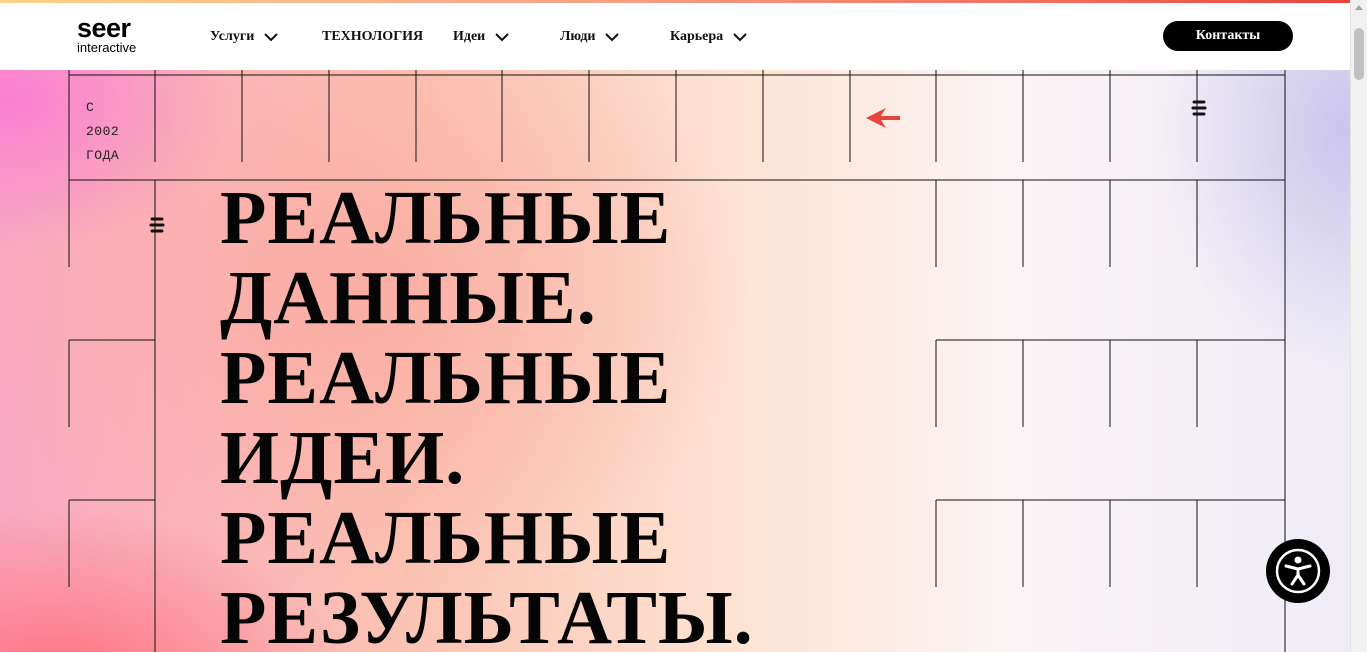 This screenshot has width=1367, height=652. What do you see at coordinates (469, 36) in the screenshot?
I see `nav-label: Идеи` at bounding box center [469, 36].